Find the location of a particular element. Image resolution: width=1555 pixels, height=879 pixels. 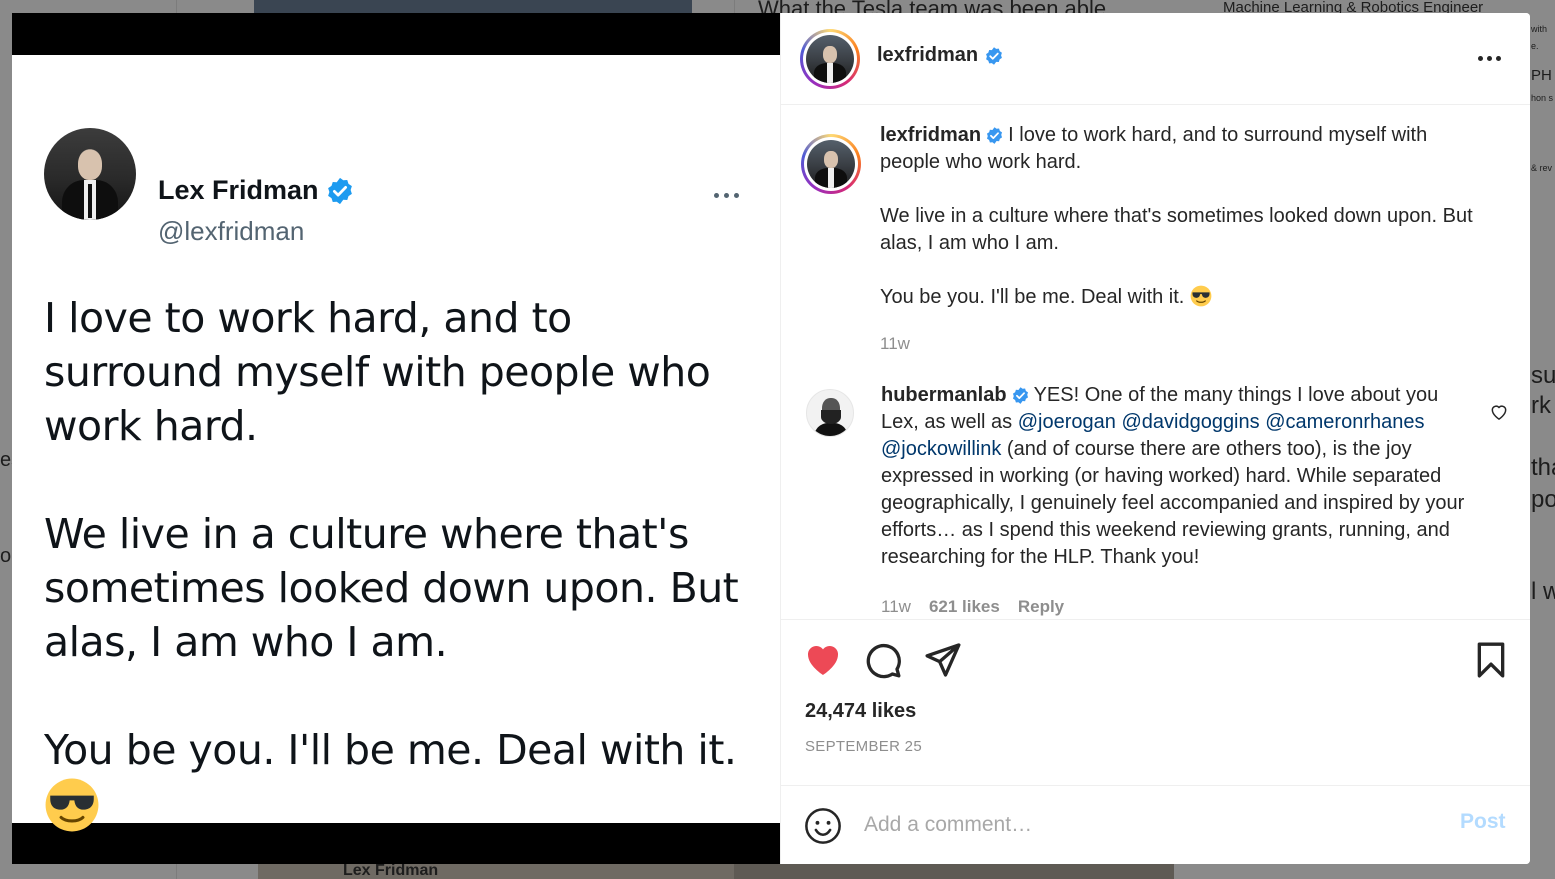

caption-username: lexfridman is located at coordinates (930, 135).